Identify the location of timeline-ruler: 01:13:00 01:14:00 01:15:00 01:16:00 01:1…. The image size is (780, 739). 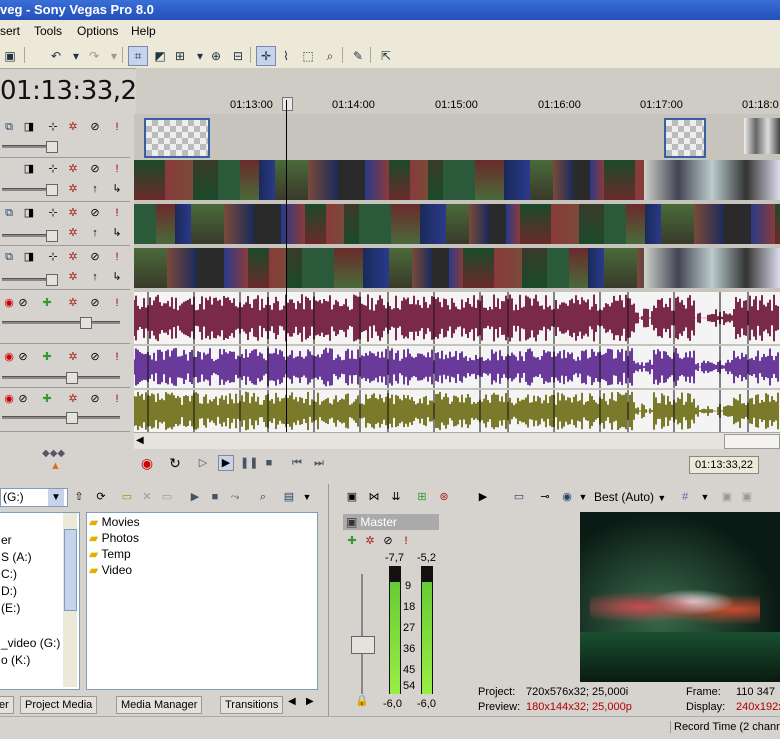
(458, 96).